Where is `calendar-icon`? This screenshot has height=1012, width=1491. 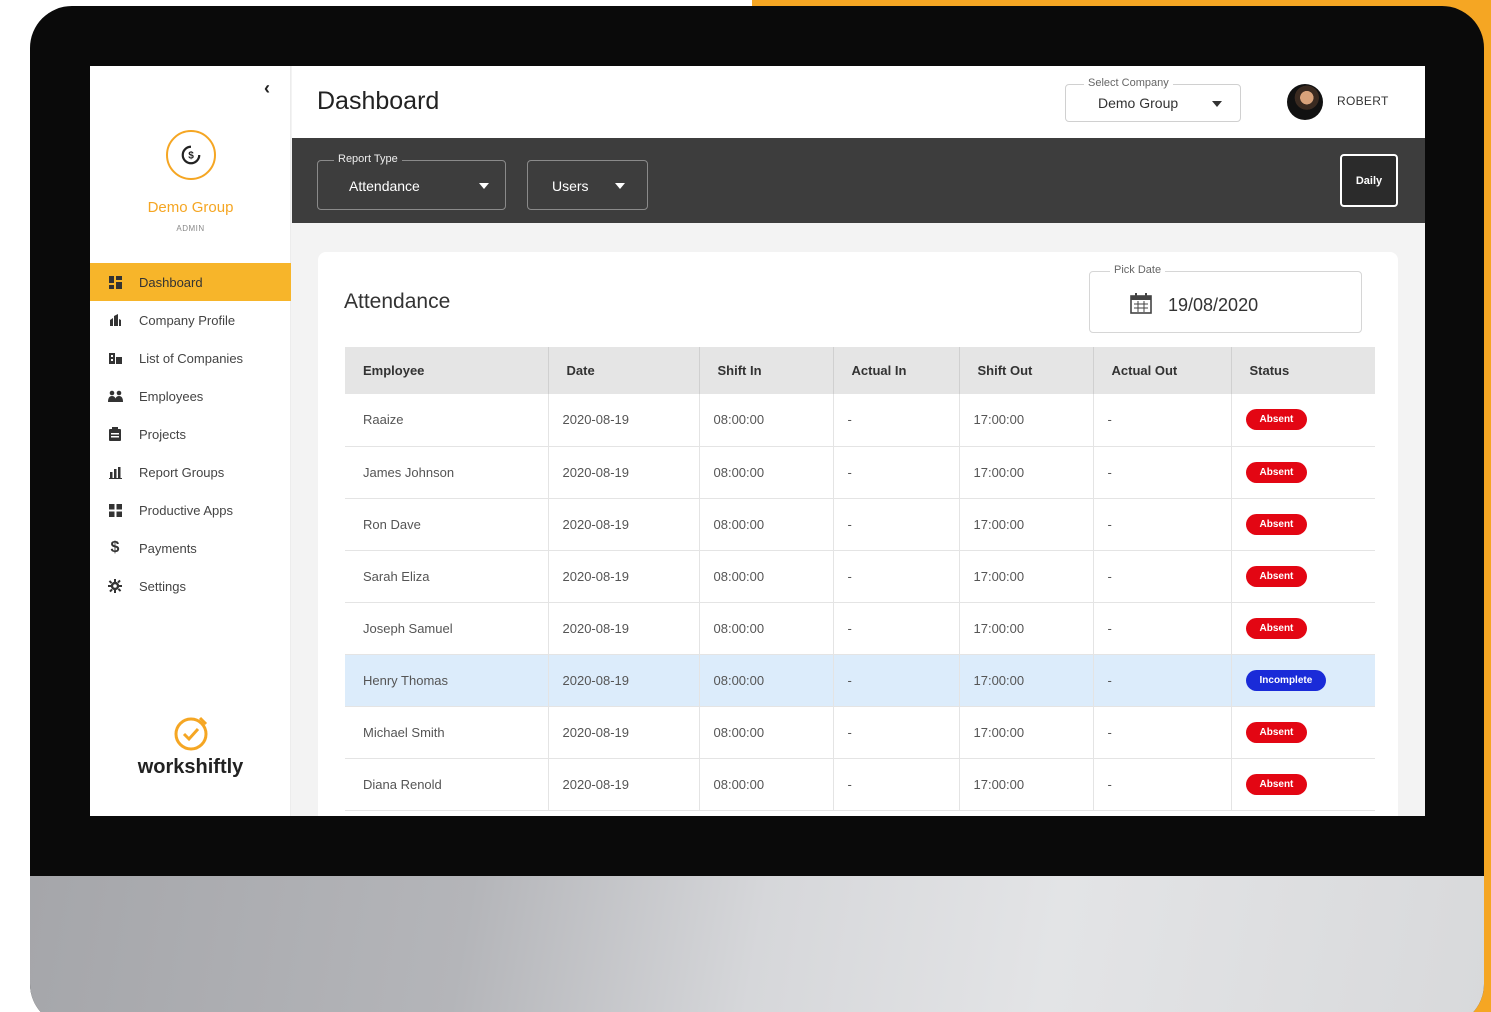 calendar-icon is located at coordinates (1141, 303).